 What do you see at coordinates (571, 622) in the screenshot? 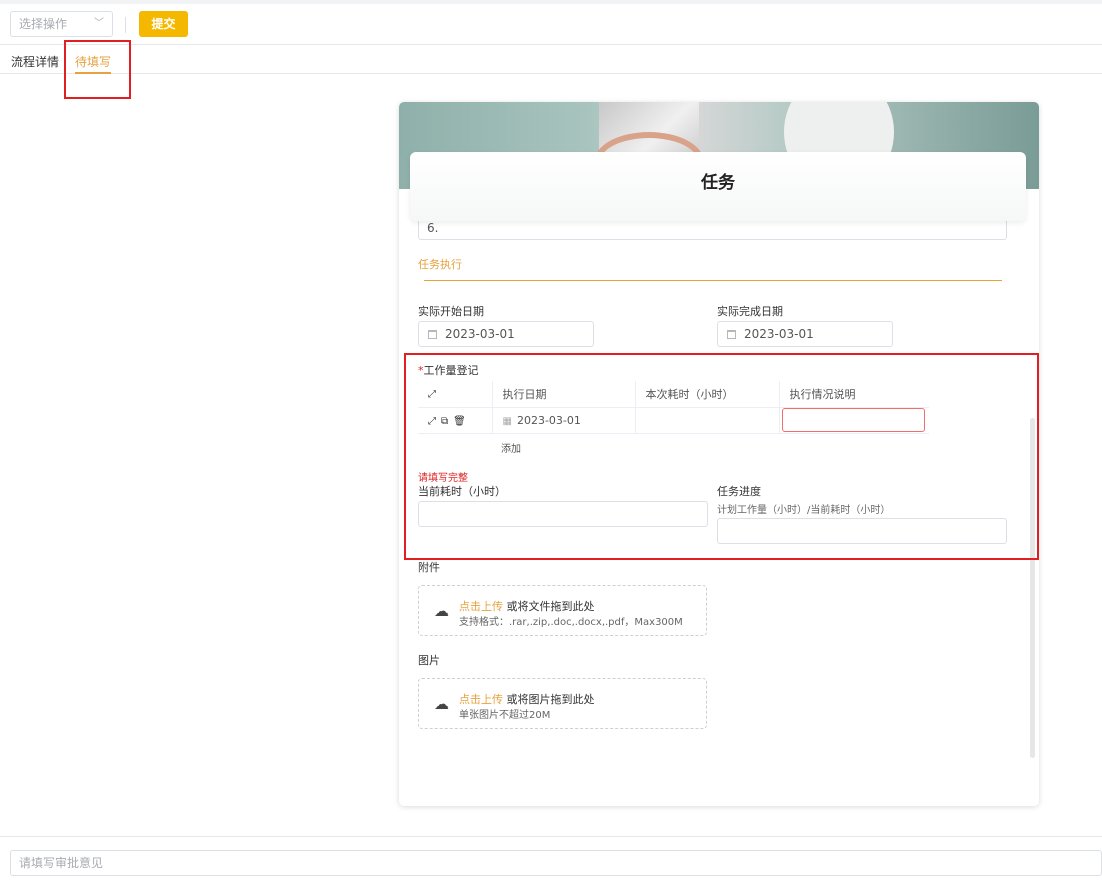
I see `attachment-formats: 支持格式：.rar,.zip,.doc,.docx,.pdf，Max300M` at bounding box center [571, 622].